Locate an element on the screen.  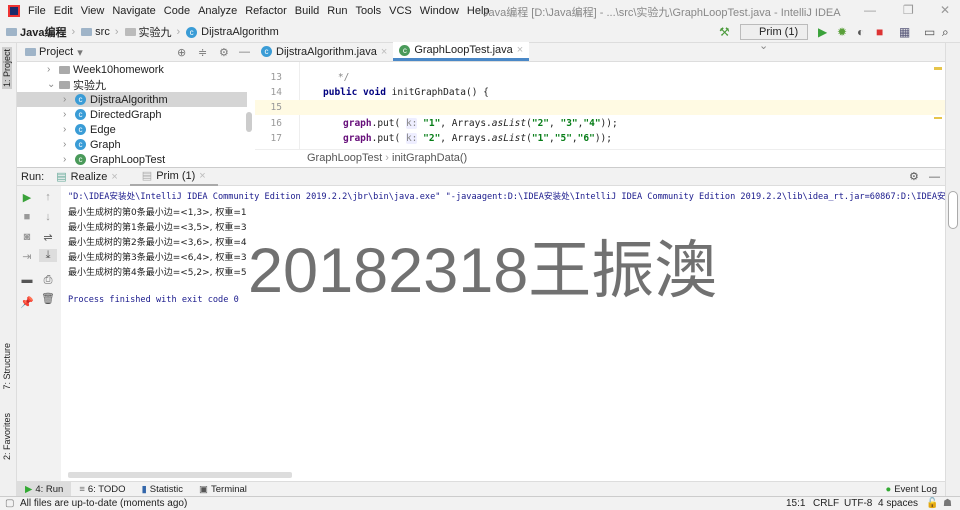
bottom-tab-terminal: ▣ Terminal is located at coordinates (223, 489).